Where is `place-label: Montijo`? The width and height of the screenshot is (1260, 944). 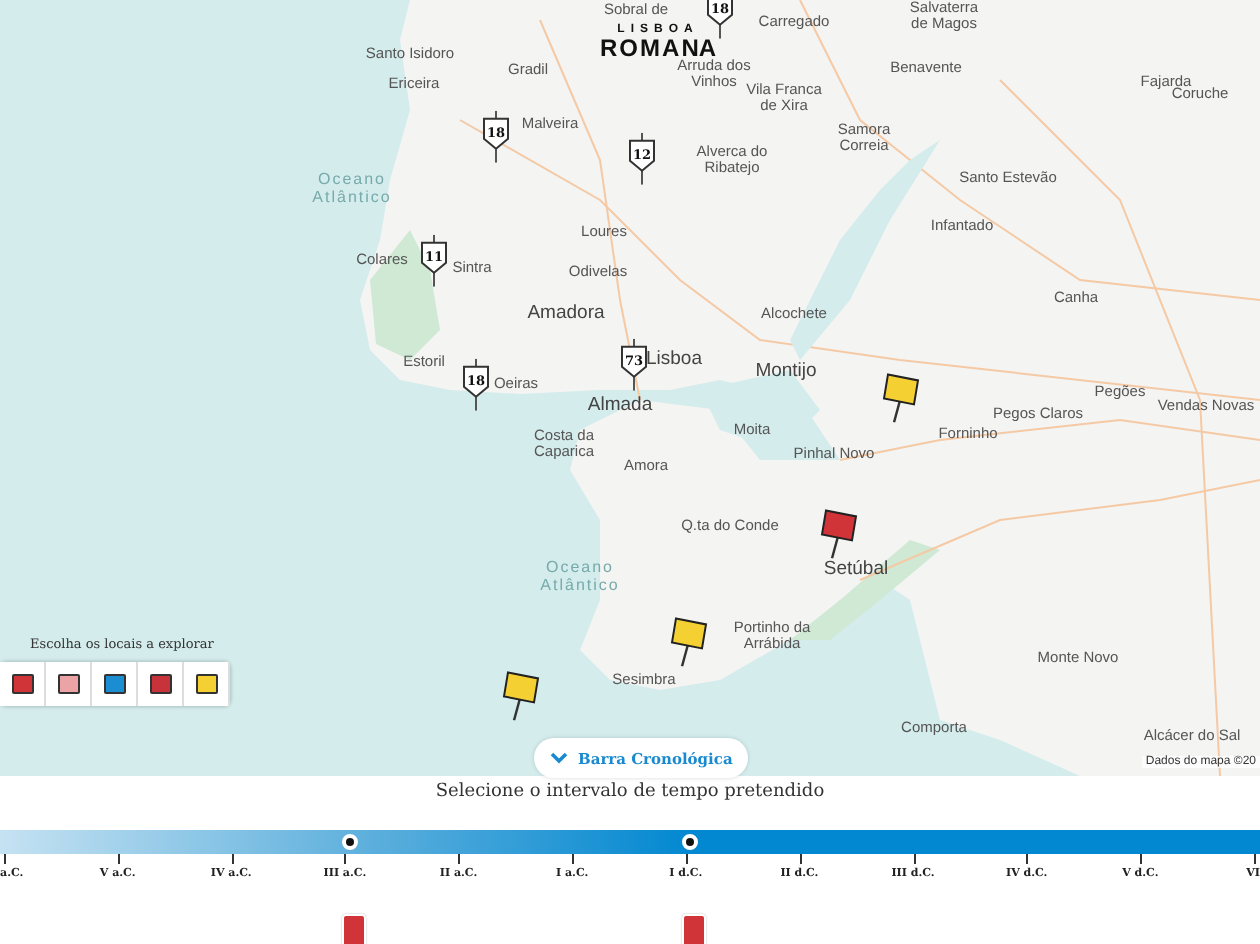 place-label: Montijo is located at coordinates (786, 372).